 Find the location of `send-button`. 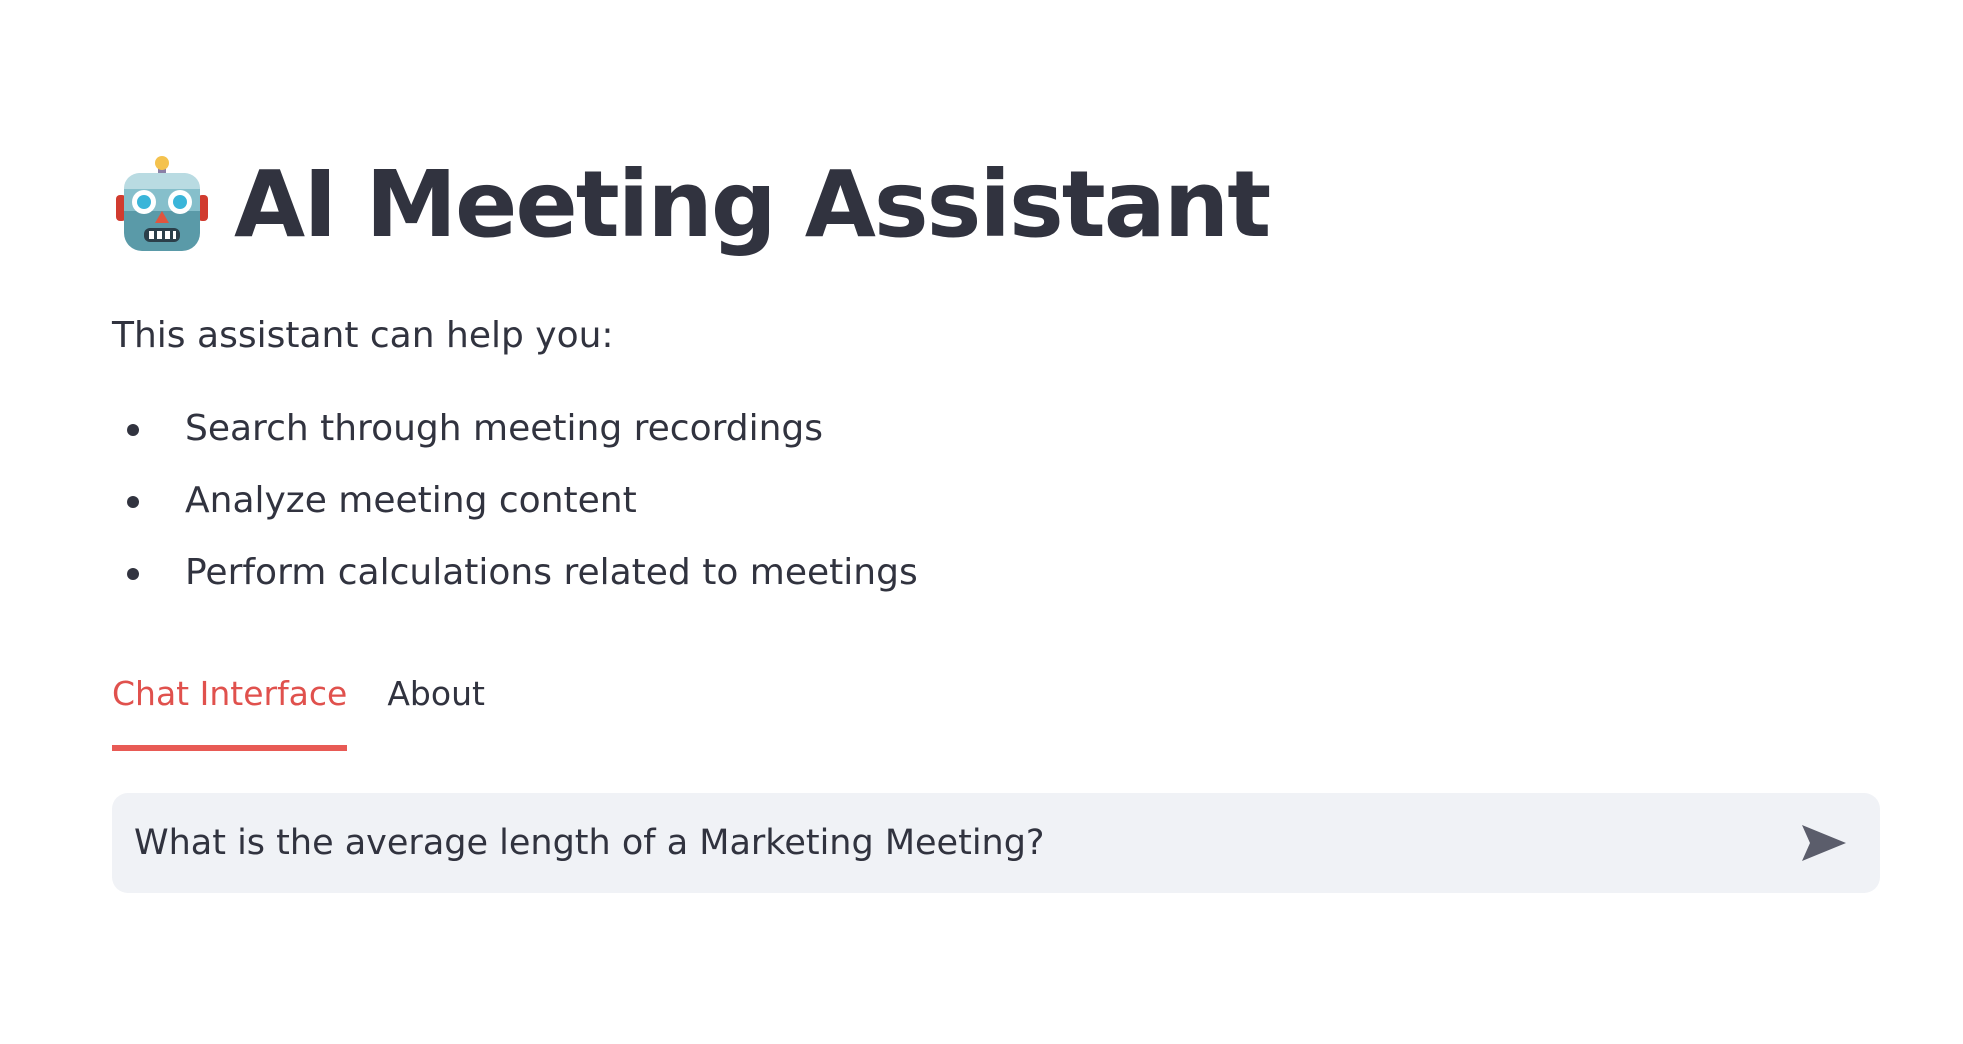

send-button is located at coordinates (1824, 843).